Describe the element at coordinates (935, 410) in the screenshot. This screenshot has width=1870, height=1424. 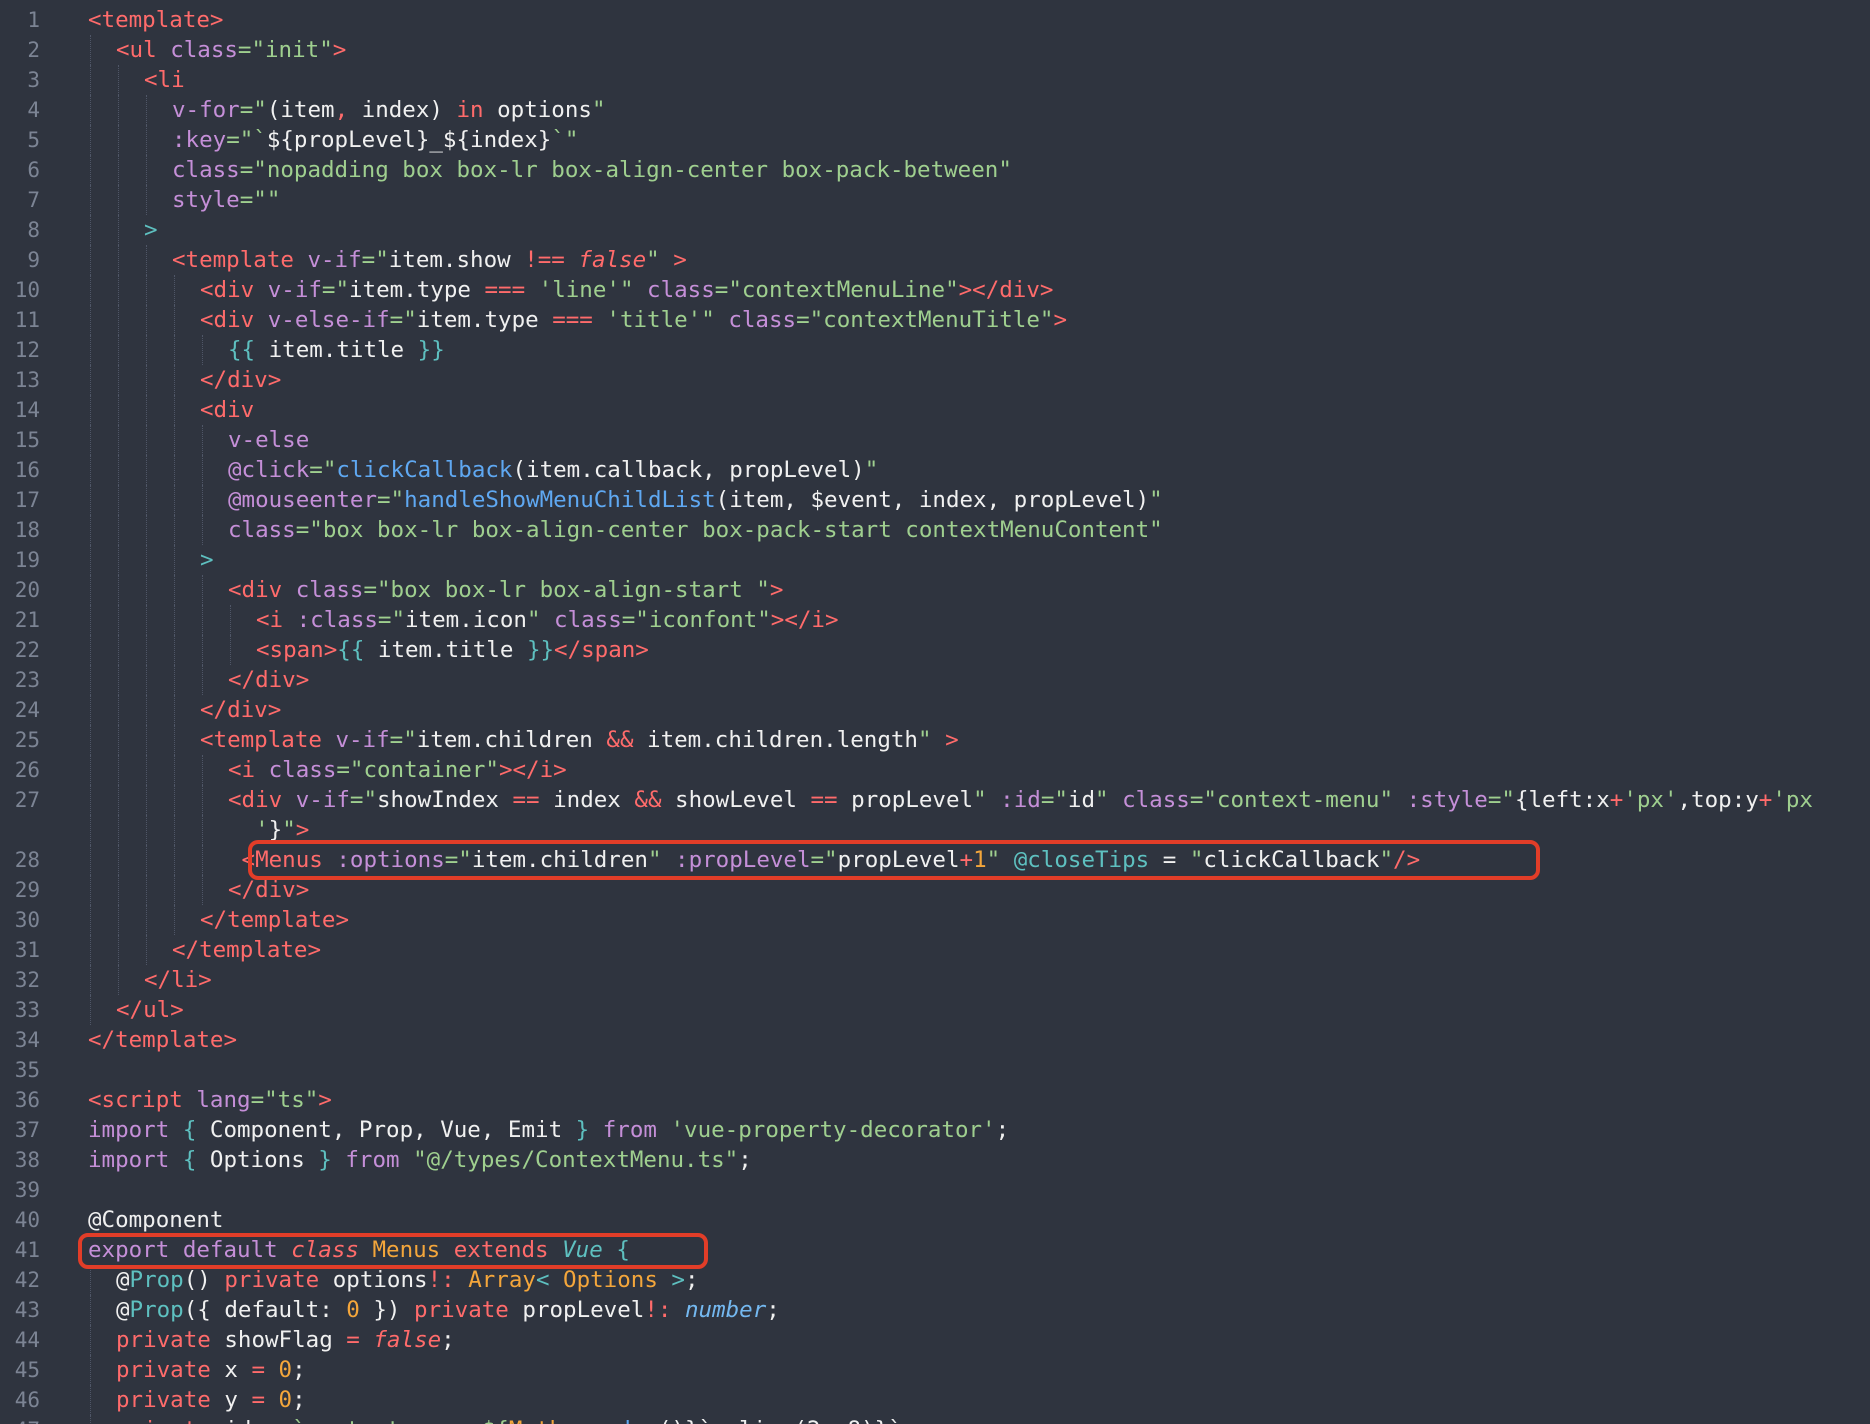
I see `code-line: 14 <div` at that location.